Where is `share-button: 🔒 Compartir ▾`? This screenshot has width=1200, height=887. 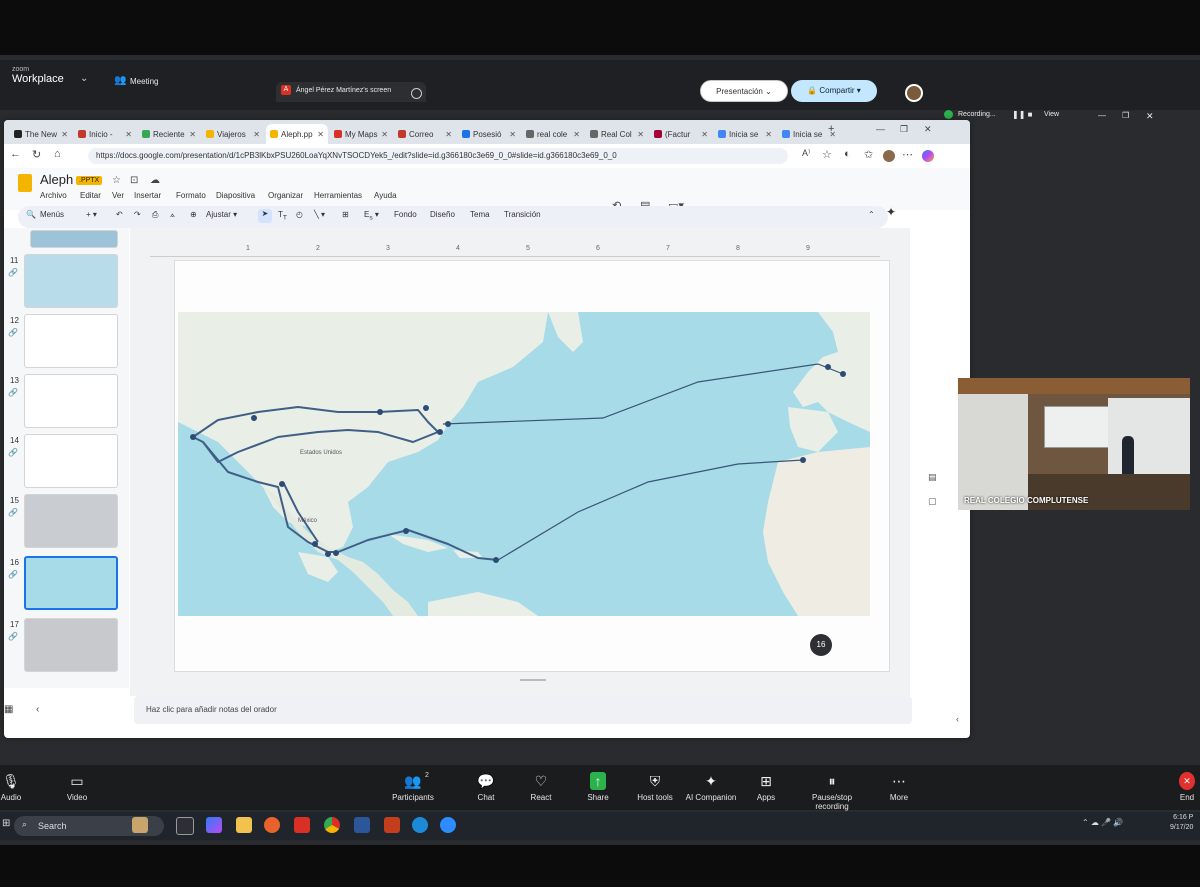 share-button: 🔒 Compartir ▾ is located at coordinates (834, 91).